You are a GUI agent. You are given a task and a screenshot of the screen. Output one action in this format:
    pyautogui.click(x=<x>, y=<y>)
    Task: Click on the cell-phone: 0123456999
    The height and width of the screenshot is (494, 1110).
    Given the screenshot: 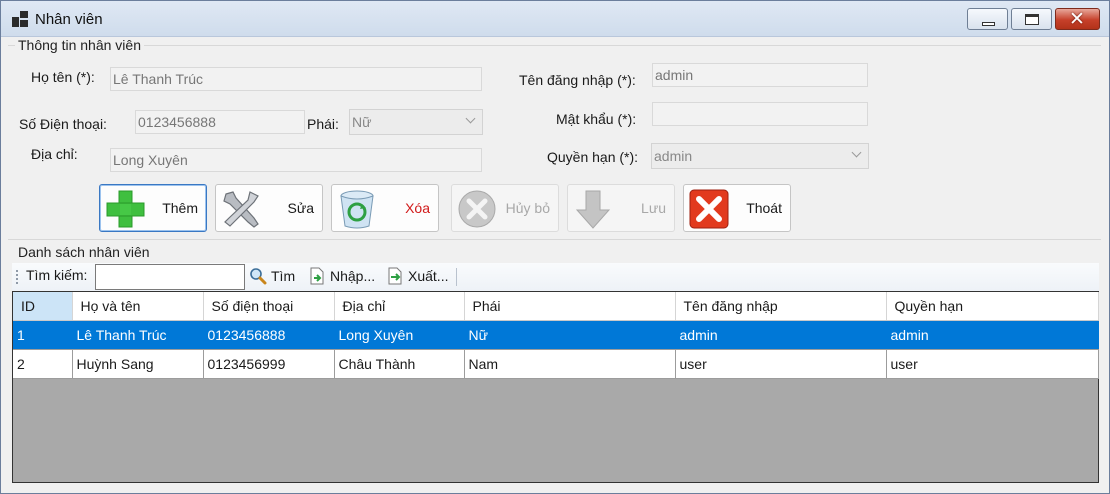 What is the action you would take?
    pyautogui.click(x=269, y=364)
    